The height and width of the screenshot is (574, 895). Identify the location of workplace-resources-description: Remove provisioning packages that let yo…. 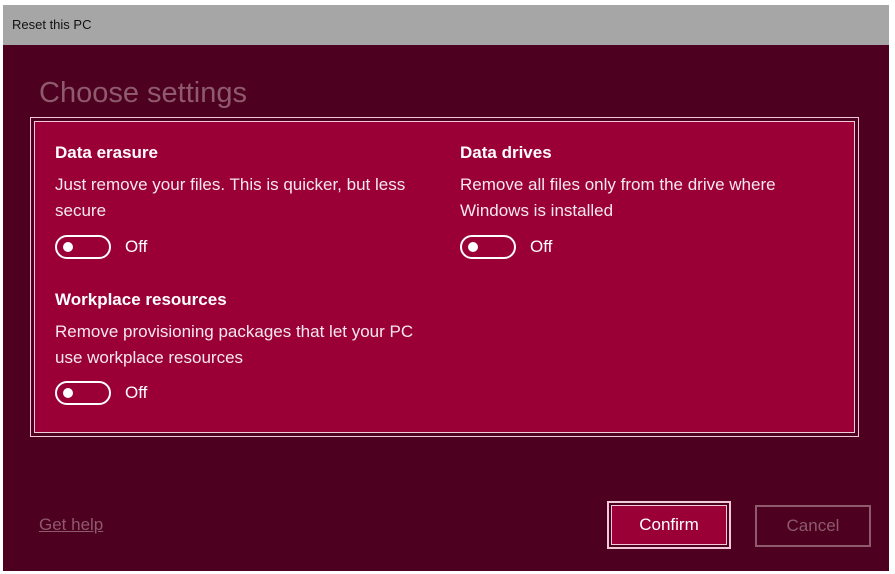
(234, 344).